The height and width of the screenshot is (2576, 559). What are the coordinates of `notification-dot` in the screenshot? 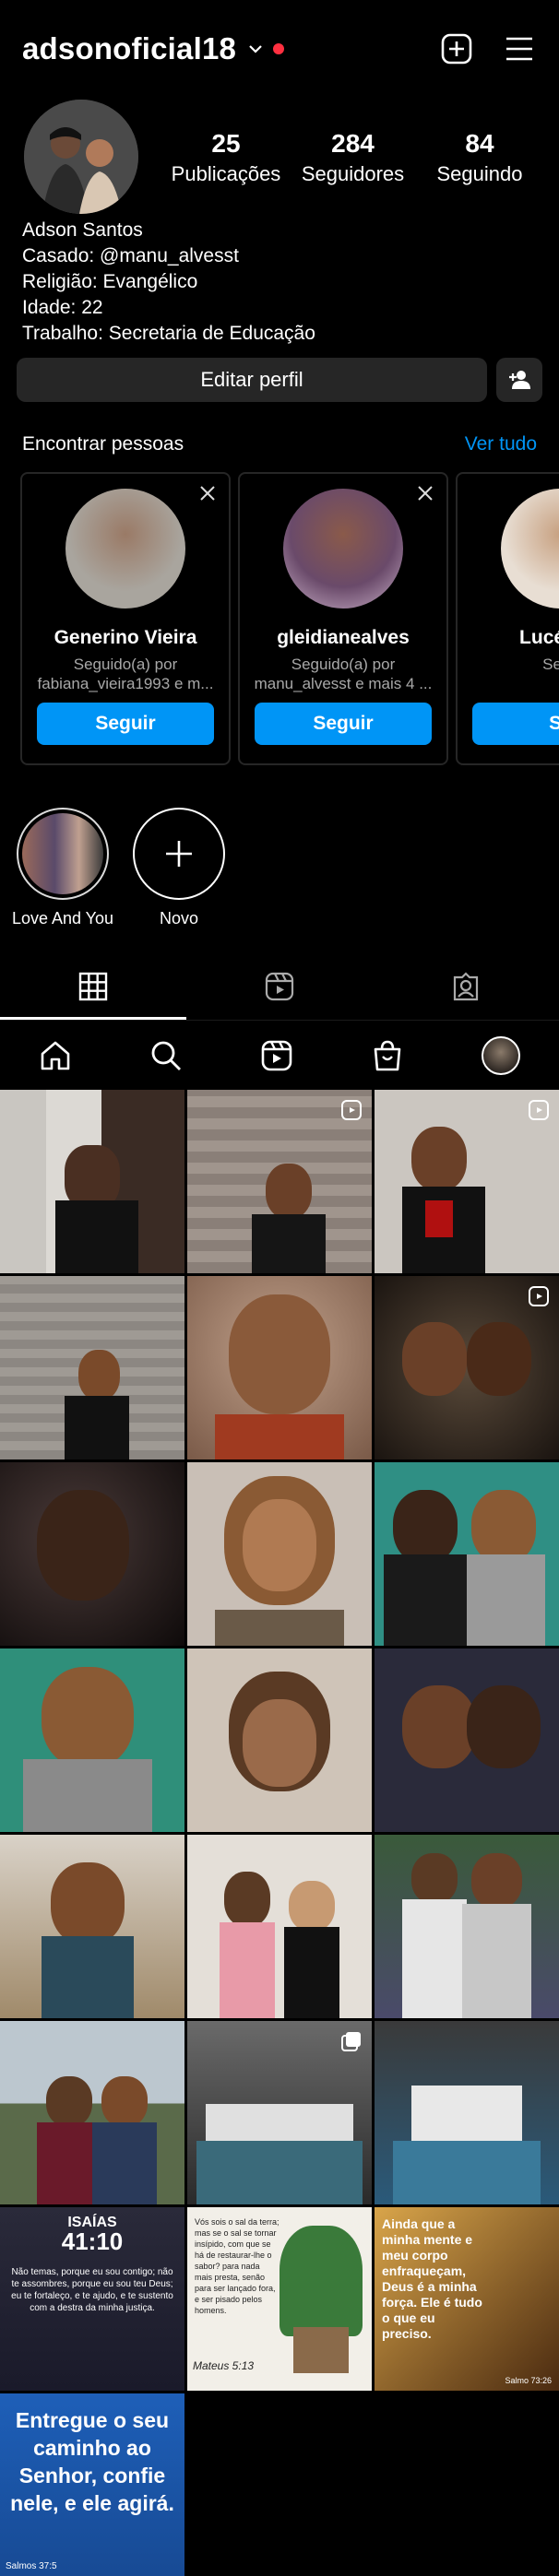 It's located at (279, 48).